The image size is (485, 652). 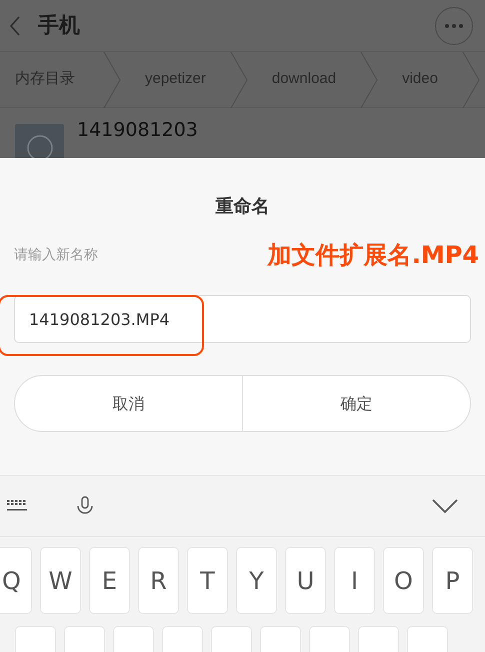 I want to click on keyboard-key: W, so click(x=60, y=580).